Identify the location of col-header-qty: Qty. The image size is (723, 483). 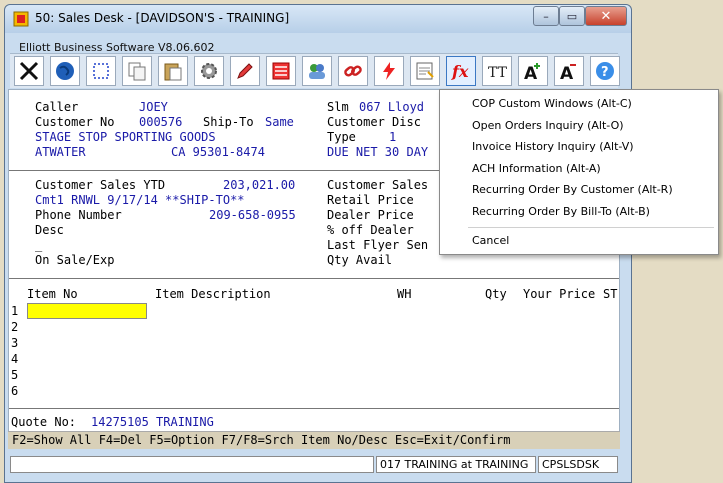
(496, 294).